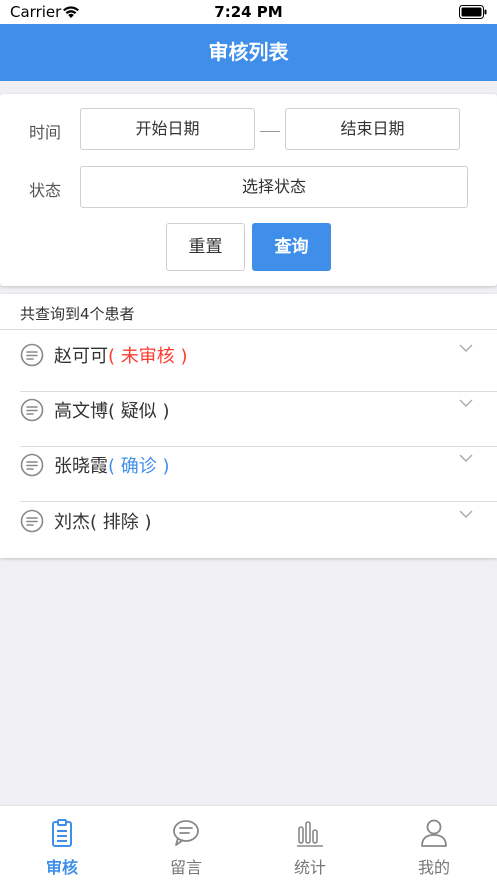 The width and height of the screenshot is (497, 883). What do you see at coordinates (185, 867) in the screenshot?
I see `tab-label: 留言` at bounding box center [185, 867].